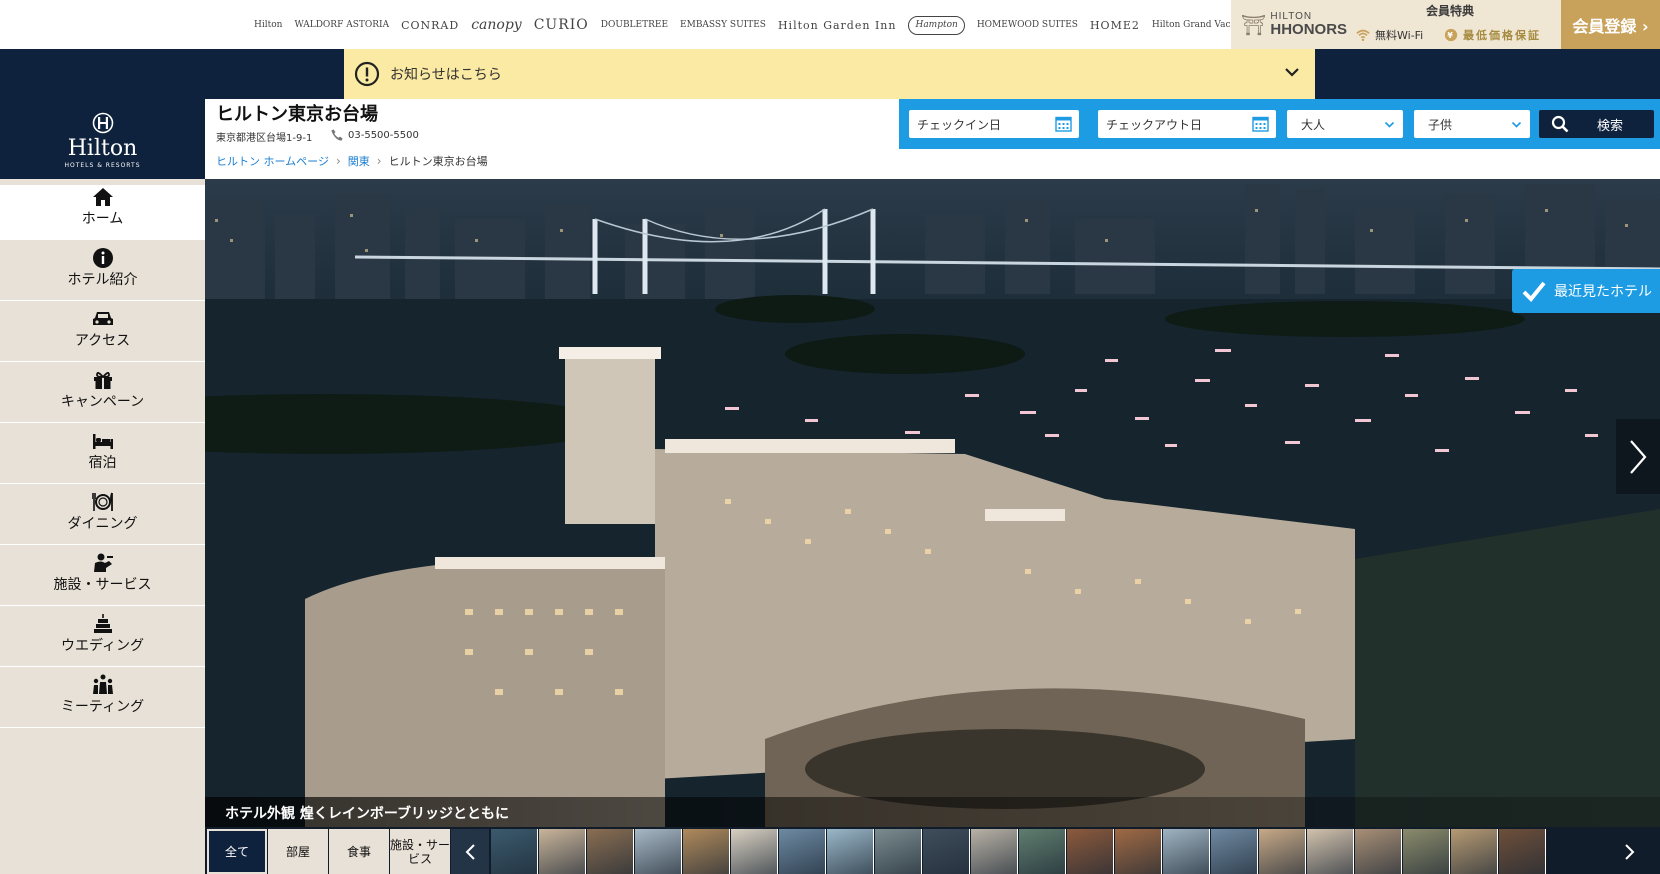  I want to click on brand-logo: CONRAD, so click(430, 25).